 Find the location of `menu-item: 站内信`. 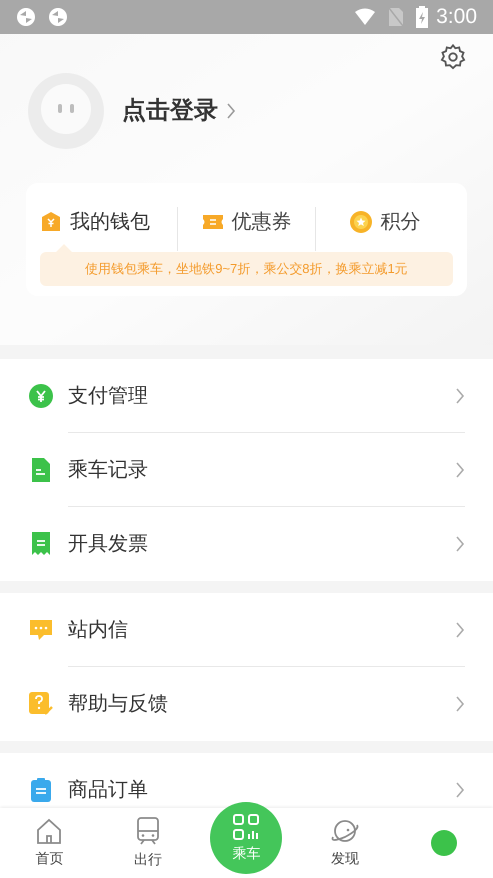

menu-item: 站内信 is located at coordinates (246, 630).